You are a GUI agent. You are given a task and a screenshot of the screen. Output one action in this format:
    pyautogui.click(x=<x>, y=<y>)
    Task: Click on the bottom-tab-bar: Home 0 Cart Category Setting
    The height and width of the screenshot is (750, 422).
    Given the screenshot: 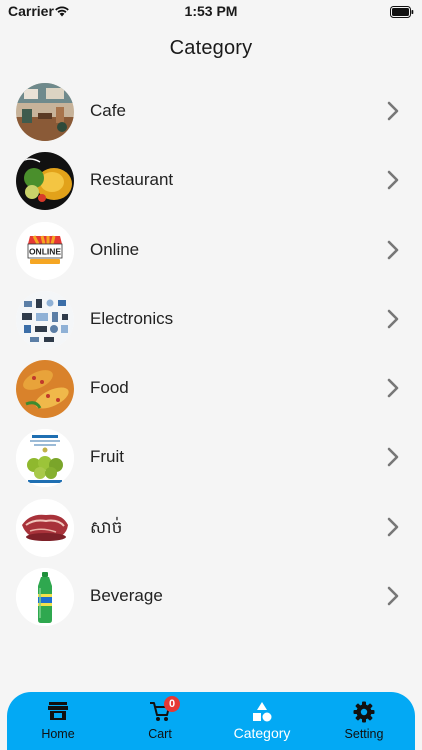 What is the action you would take?
    pyautogui.click(x=211, y=721)
    